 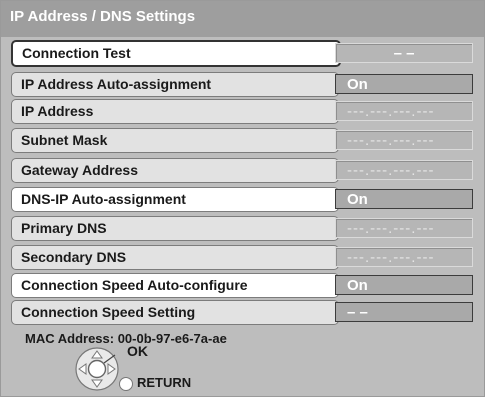 I want to click on setting-row-dns-auto-assignment: DNS-IP Auto-assignment On, so click(x=243, y=199).